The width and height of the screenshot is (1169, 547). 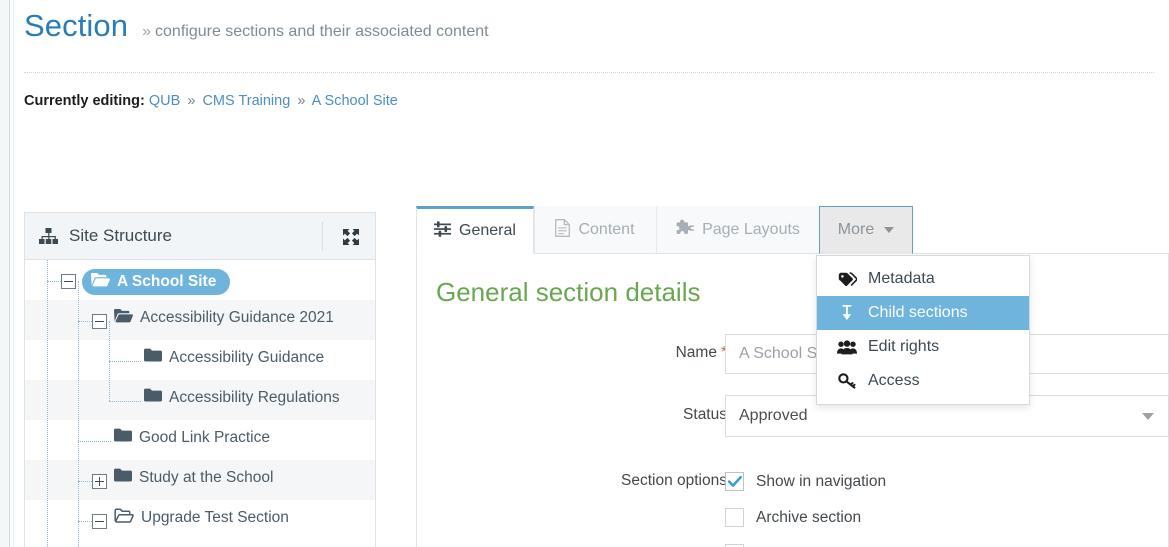 What do you see at coordinates (9, 273) in the screenshot?
I see `page-left-rule` at bounding box center [9, 273].